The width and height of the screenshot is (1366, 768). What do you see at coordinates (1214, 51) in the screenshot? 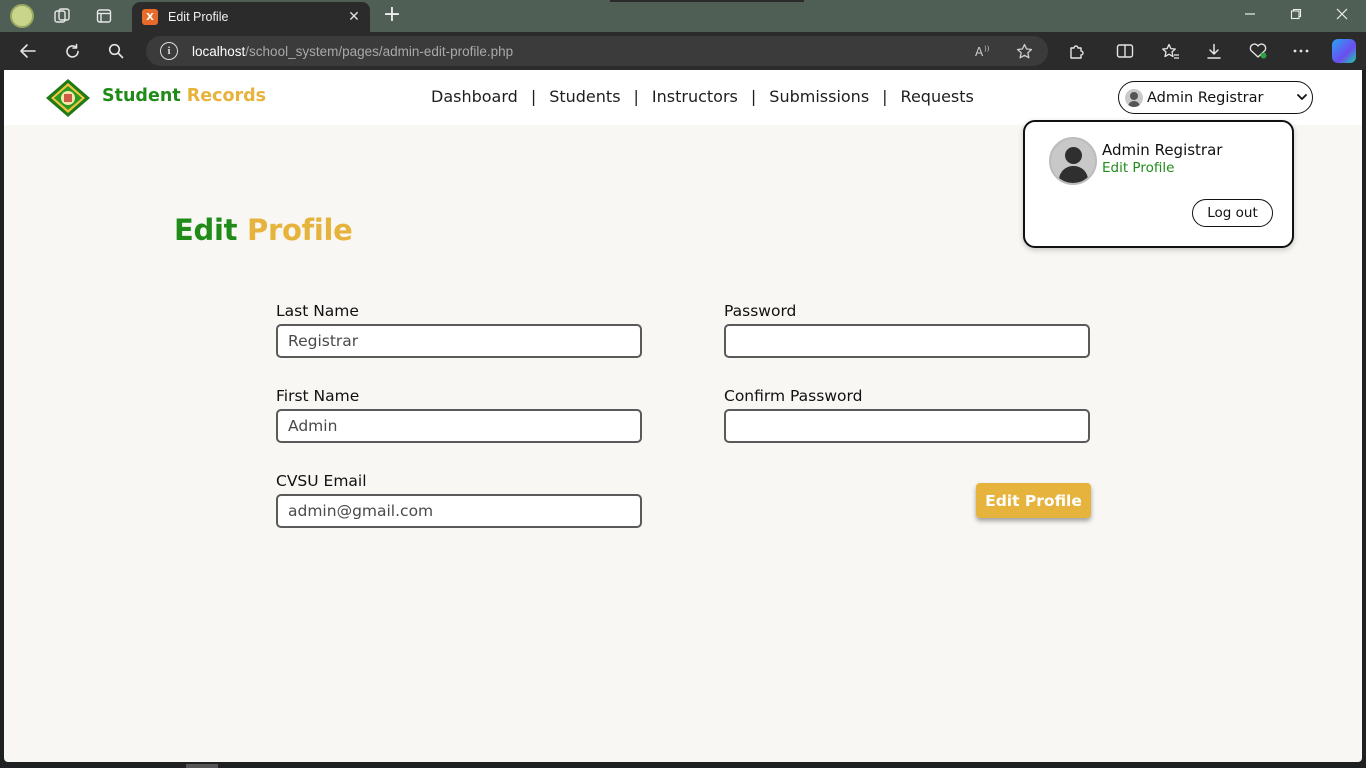
I see `downloads-icon` at bounding box center [1214, 51].